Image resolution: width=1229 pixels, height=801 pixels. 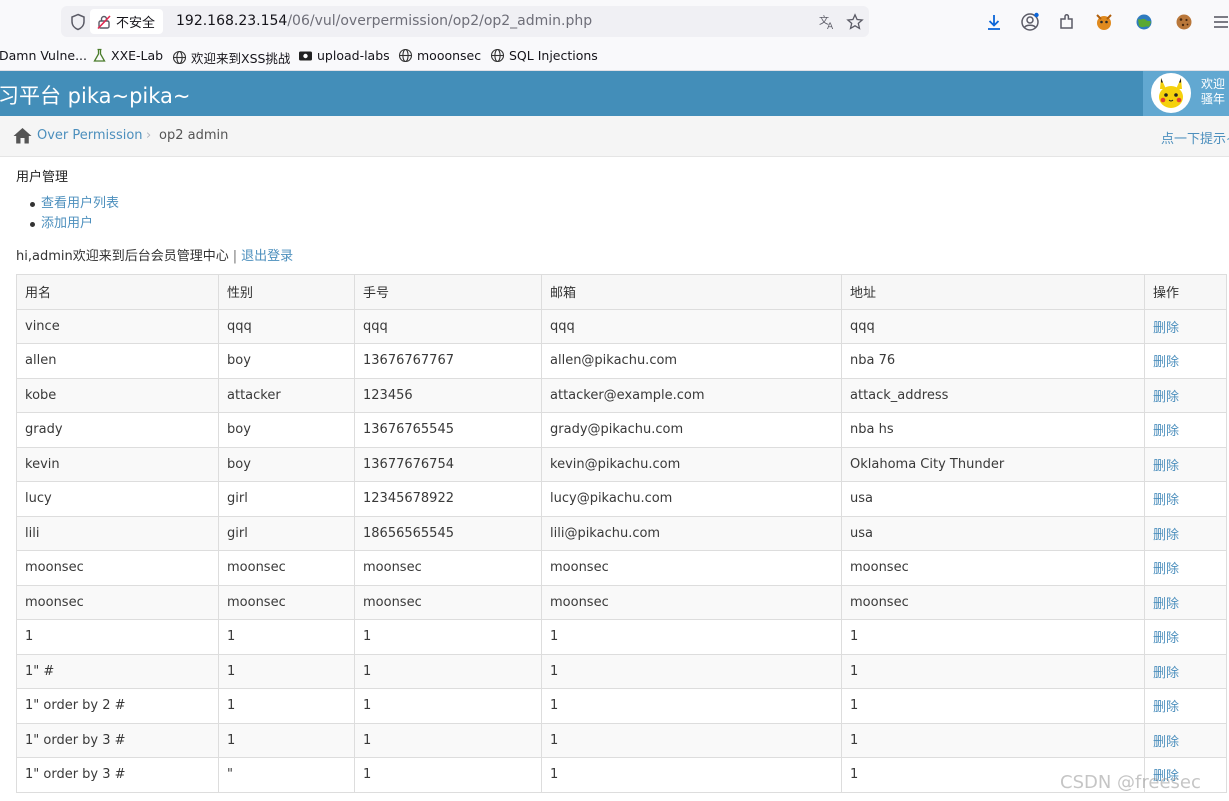 I want to click on translate-icon: 文 A, so click(x=827, y=22).